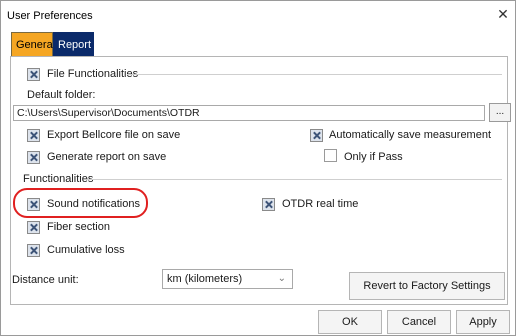  What do you see at coordinates (58, 179) in the screenshot?
I see `functionalities-label: Functionalities` at bounding box center [58, 179].